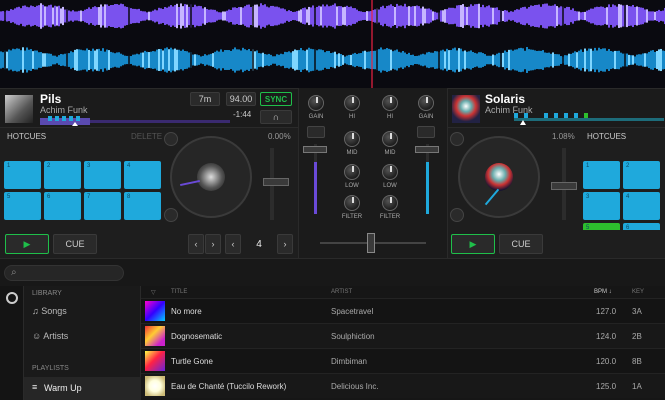 This screenshot has height=400, width=665. I want to click on hotcue-pad-5: 5, so click(22, 206).